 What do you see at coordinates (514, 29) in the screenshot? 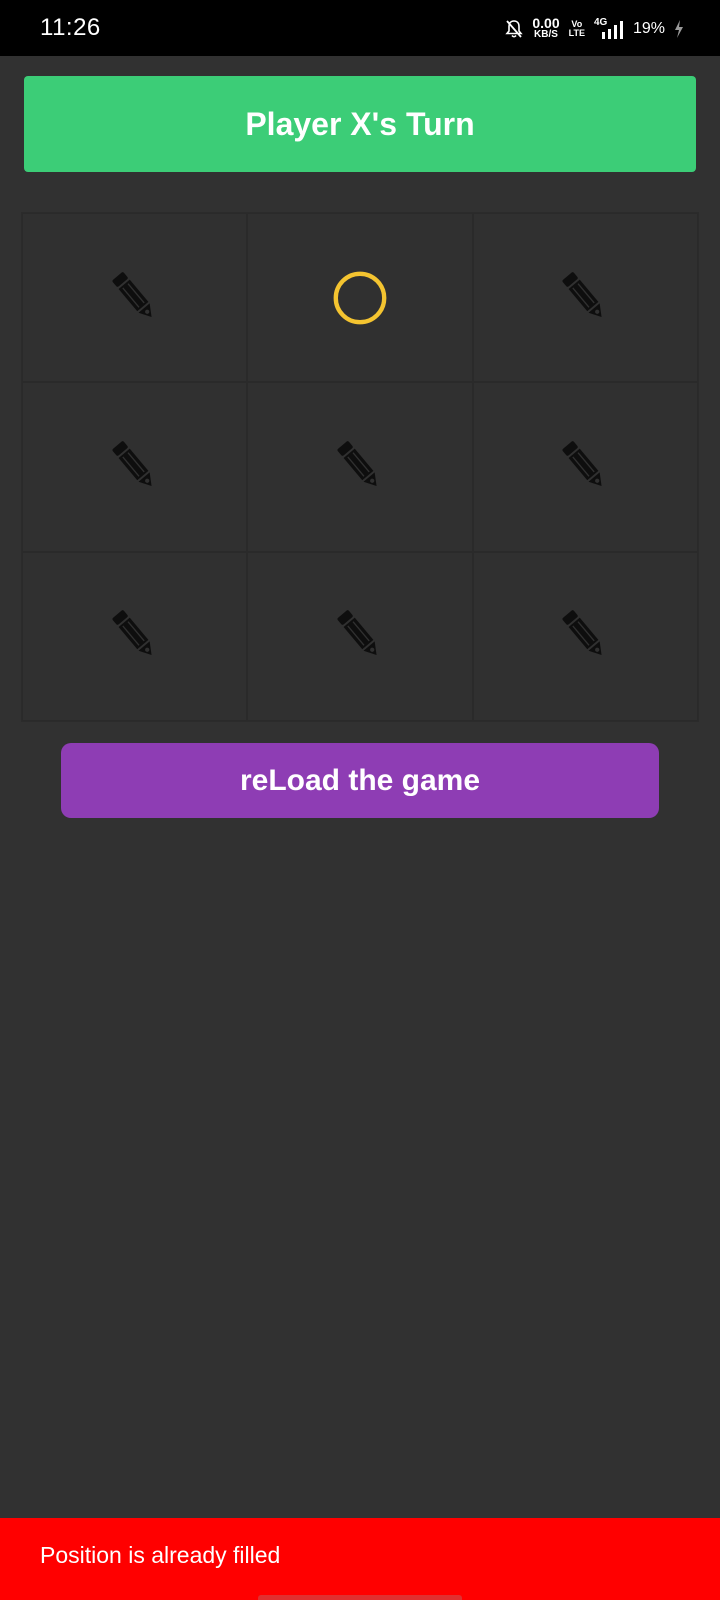
I see `bell-off-icon` at bounding box center [514, 29].